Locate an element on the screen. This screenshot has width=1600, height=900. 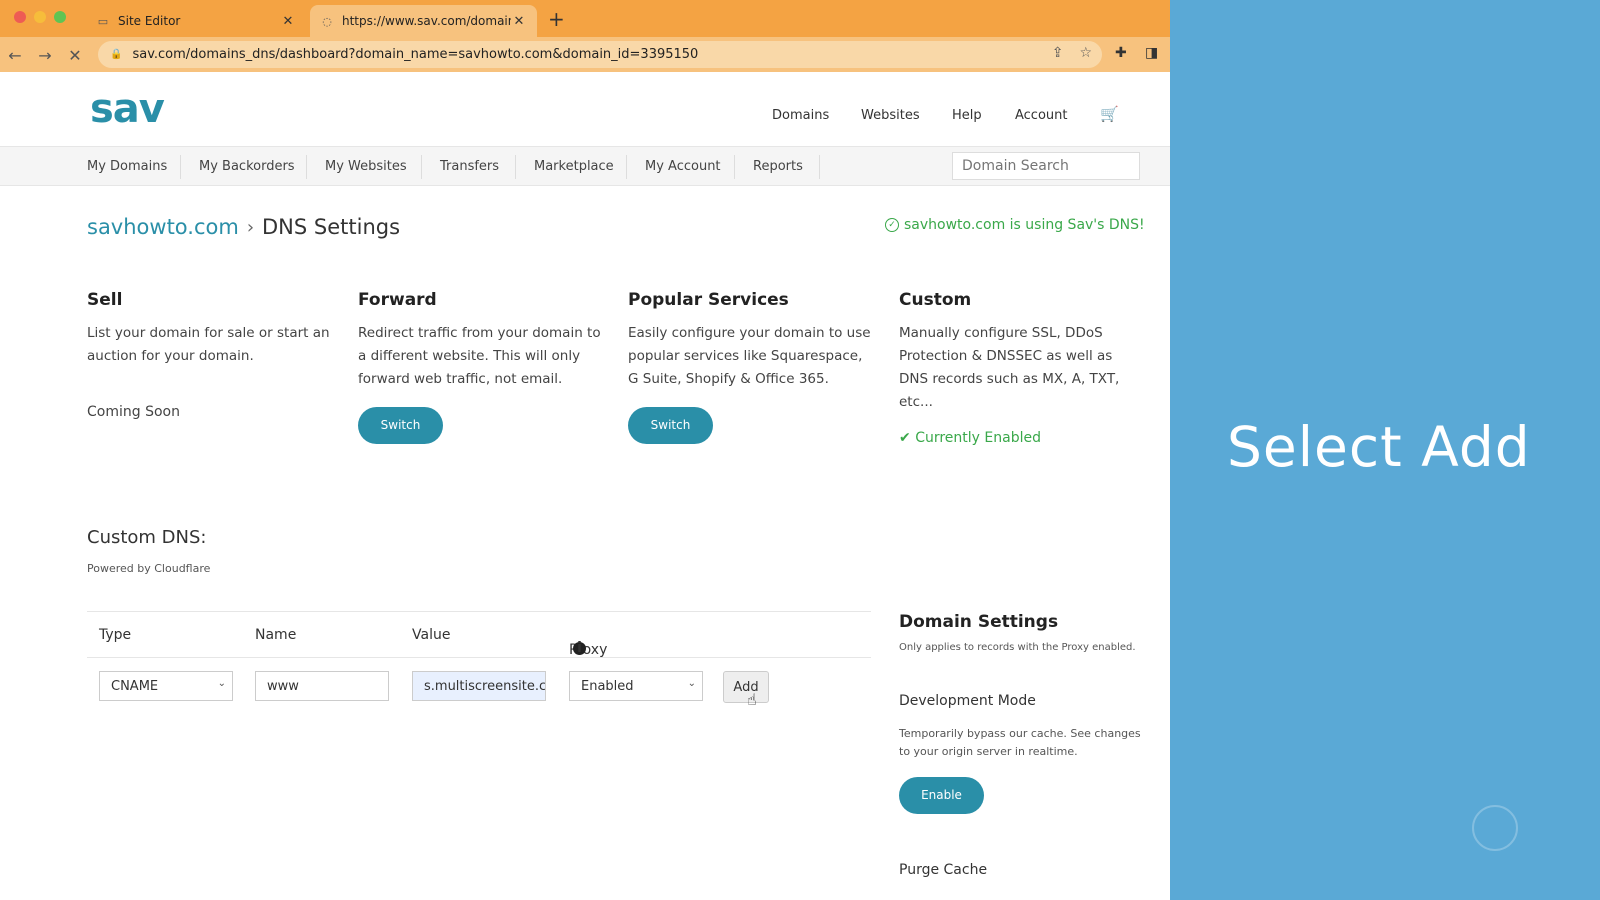
custom-title: Custom is located at coordinates (935, 300).